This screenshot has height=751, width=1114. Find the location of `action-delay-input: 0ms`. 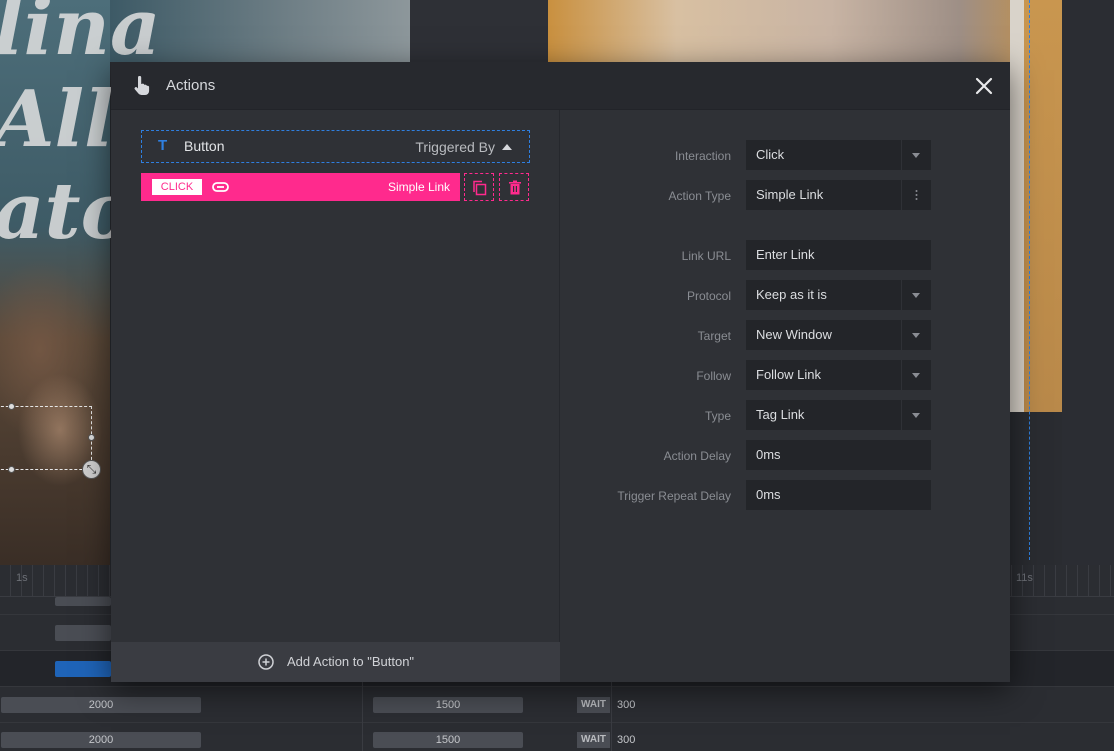

action-delay-input: 0ms is located at coordinates (838, 455).